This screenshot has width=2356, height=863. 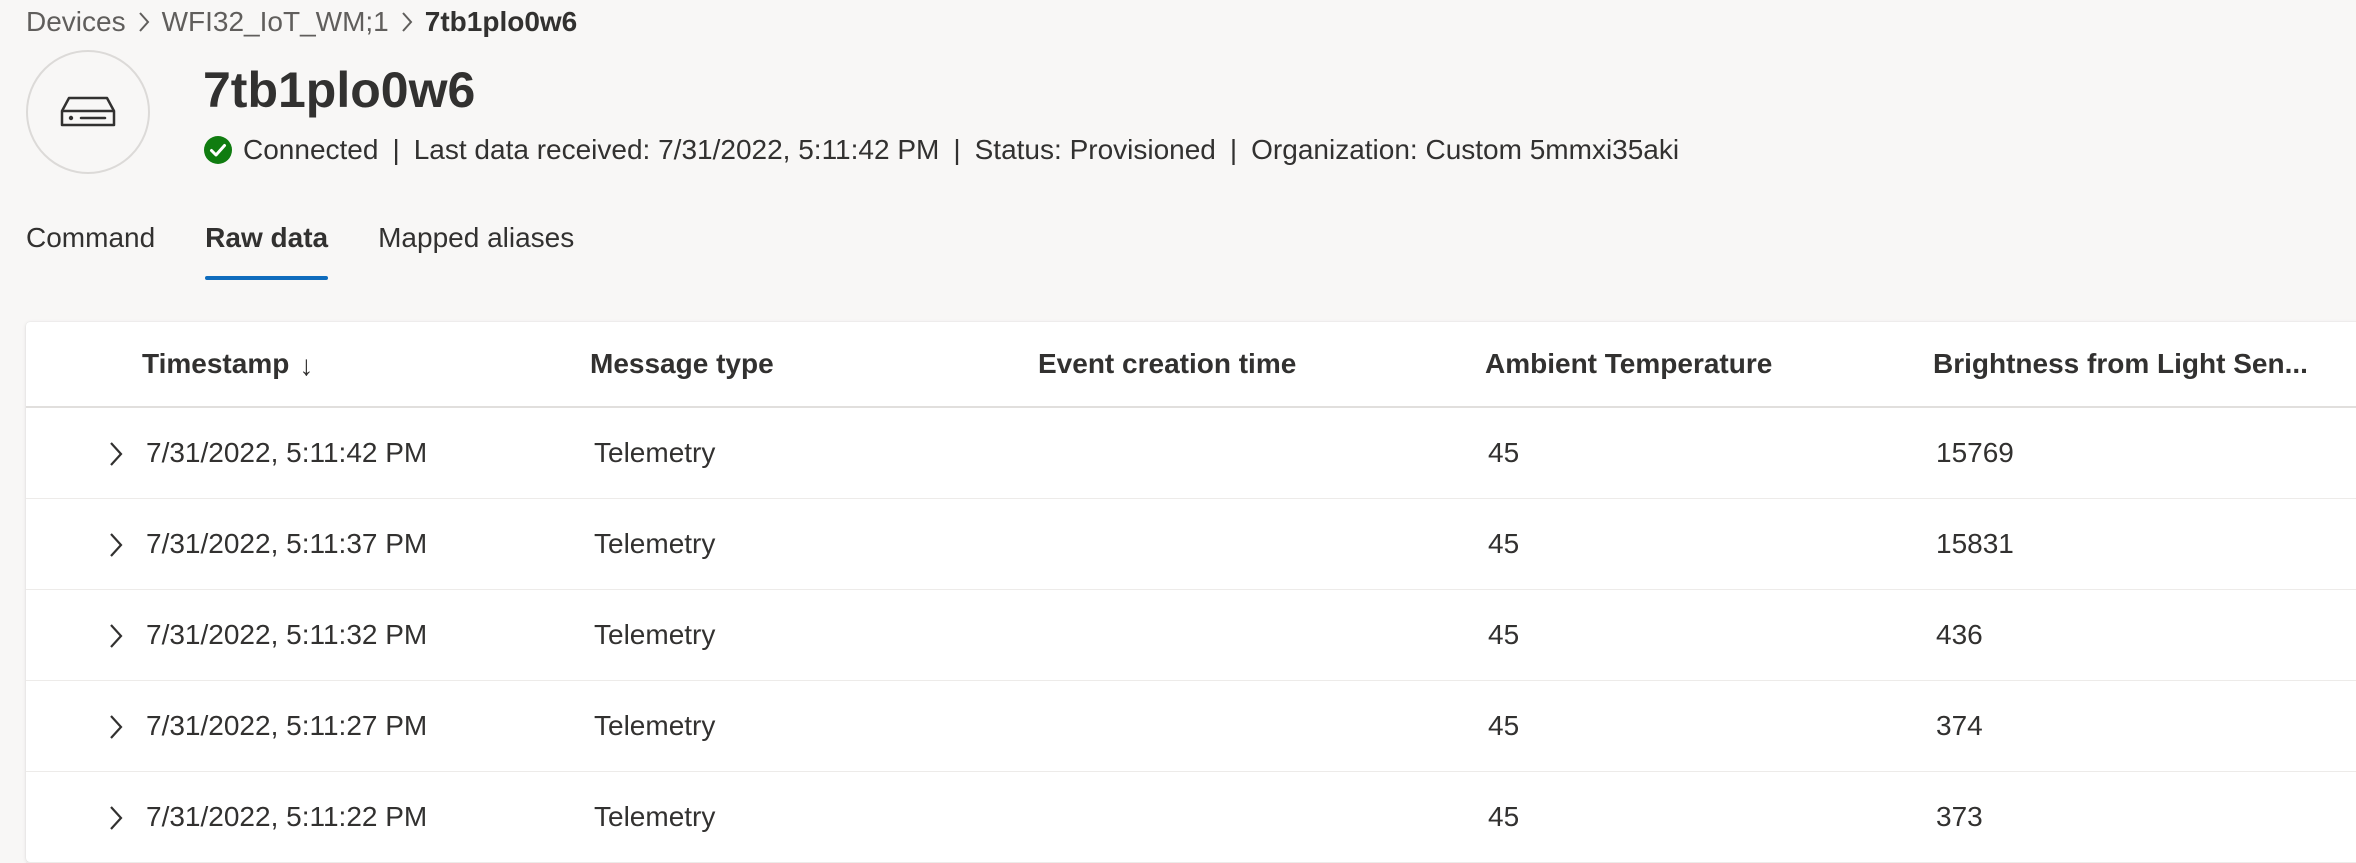 What do you see at coordinates (287, 725) in the screenshot?
I see `cell-timestamp: 7/31/2022, 5:11:27 PM` at bounding box center [287, 725].